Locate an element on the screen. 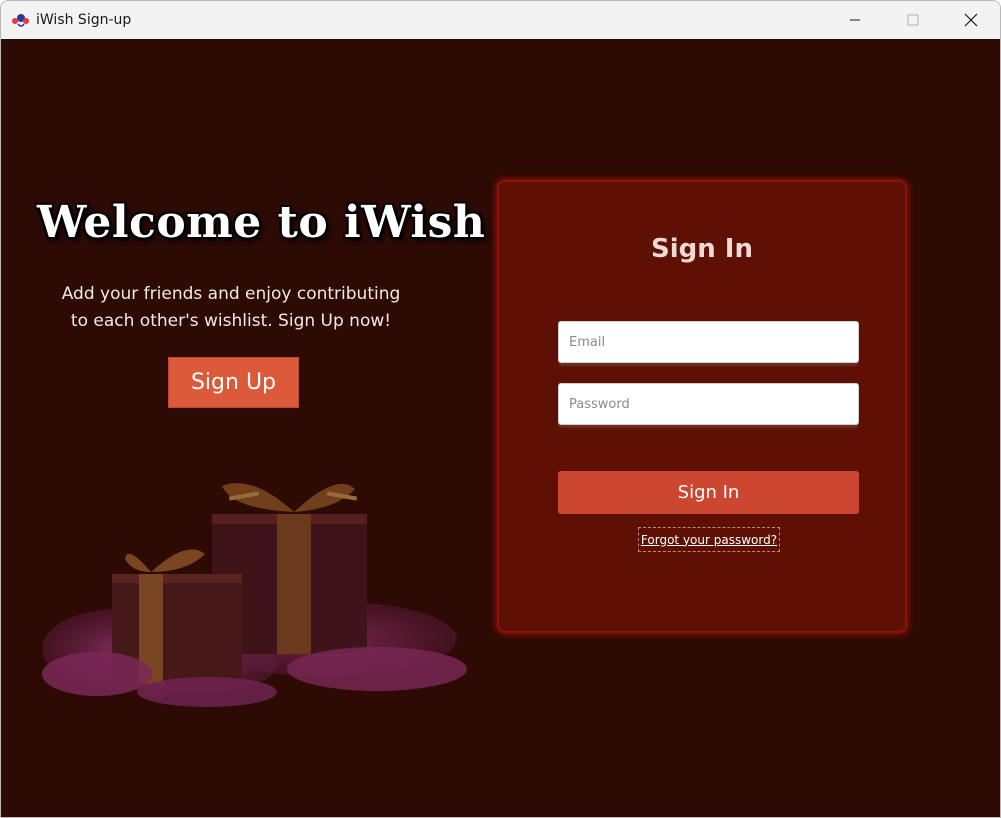 This screenshot has height=818, width=1001. minimize-icon is located at coordinates (855, 20).